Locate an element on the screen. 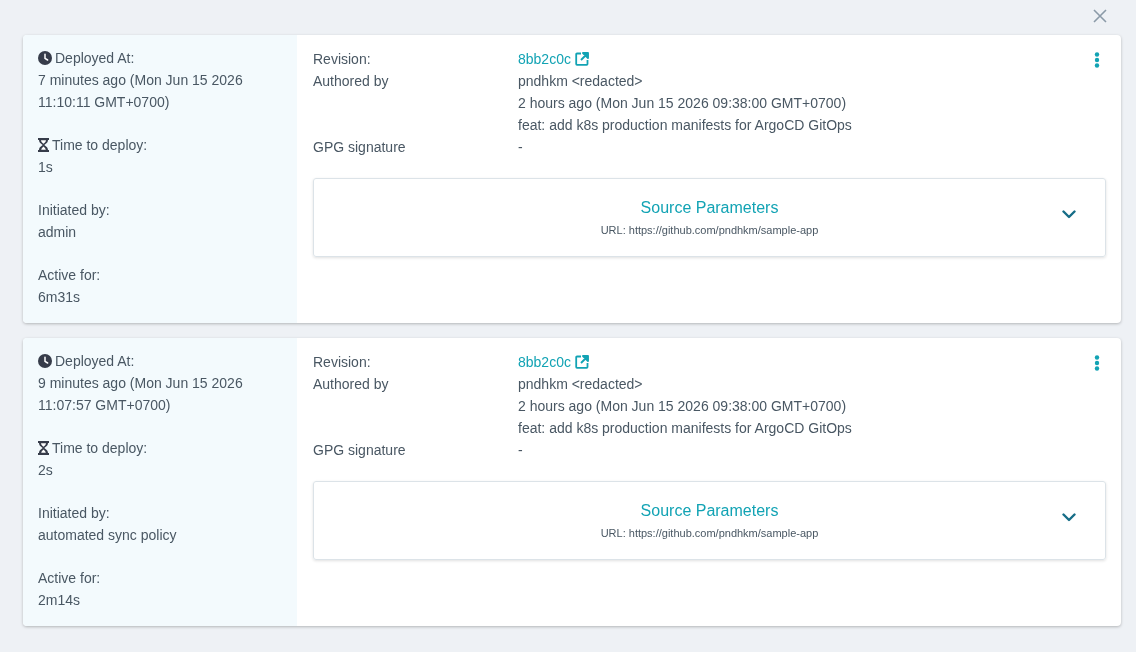 The image size is (1136, 652). field-value: admin is located at coordinates (58, 232).